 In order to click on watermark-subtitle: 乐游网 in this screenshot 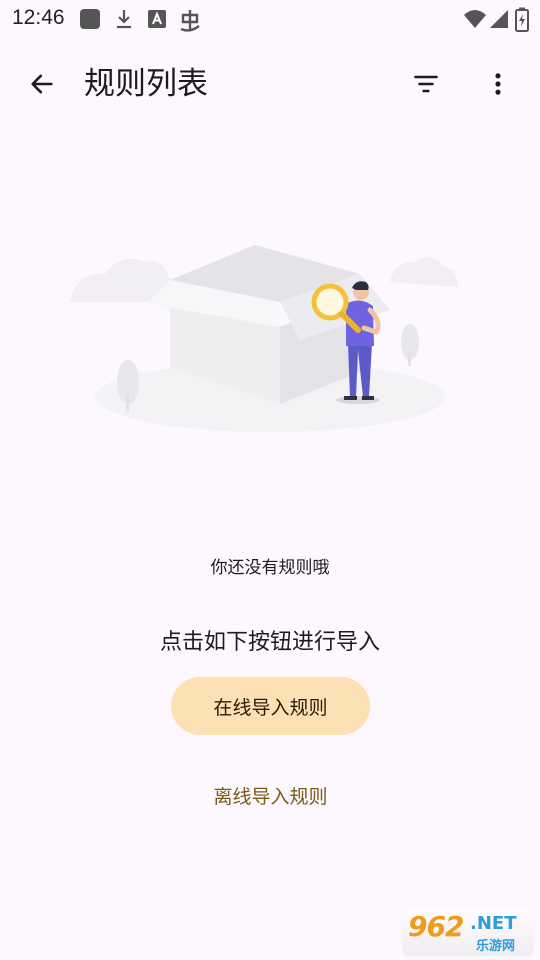, I will do `click(496, 946)`.